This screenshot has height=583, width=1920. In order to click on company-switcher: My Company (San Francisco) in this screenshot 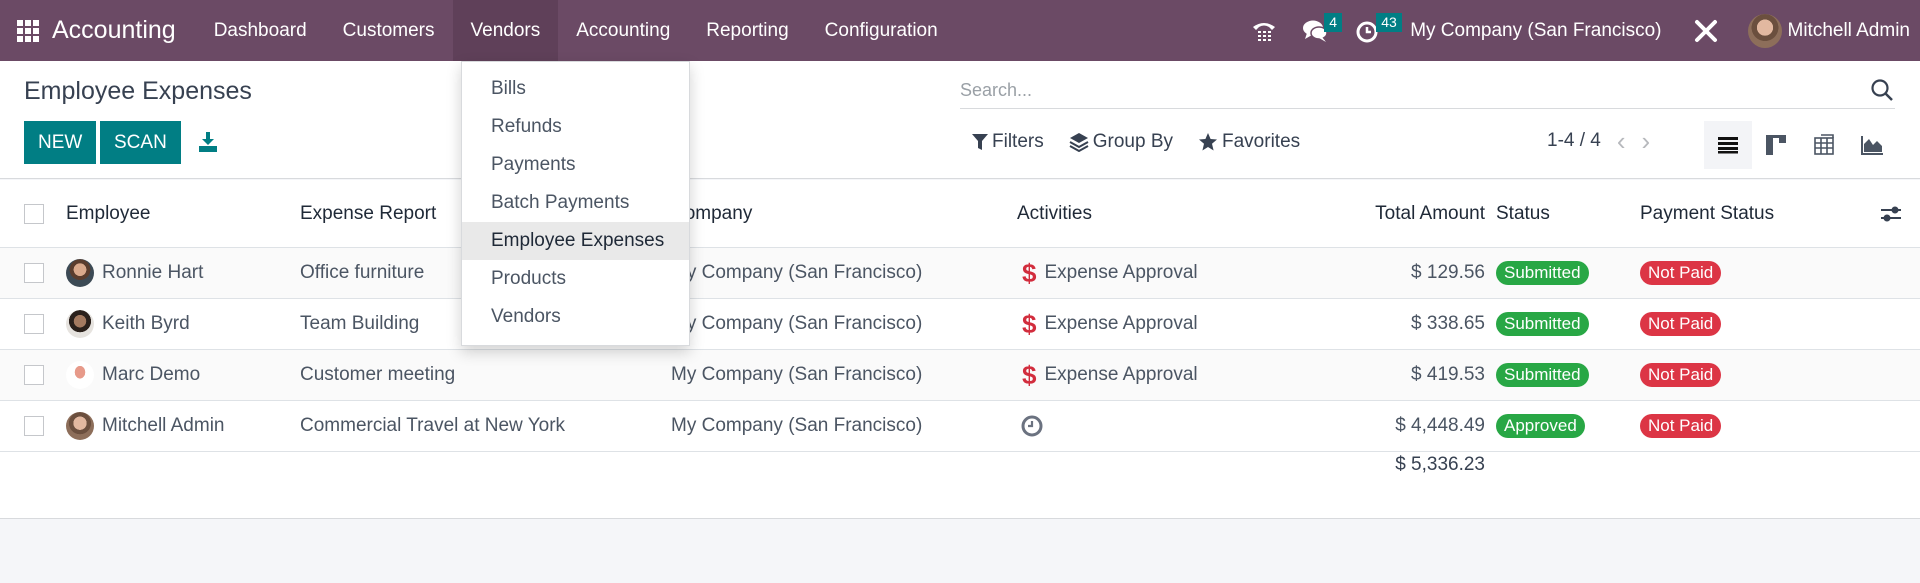, I will do `click(1535, 31)`.